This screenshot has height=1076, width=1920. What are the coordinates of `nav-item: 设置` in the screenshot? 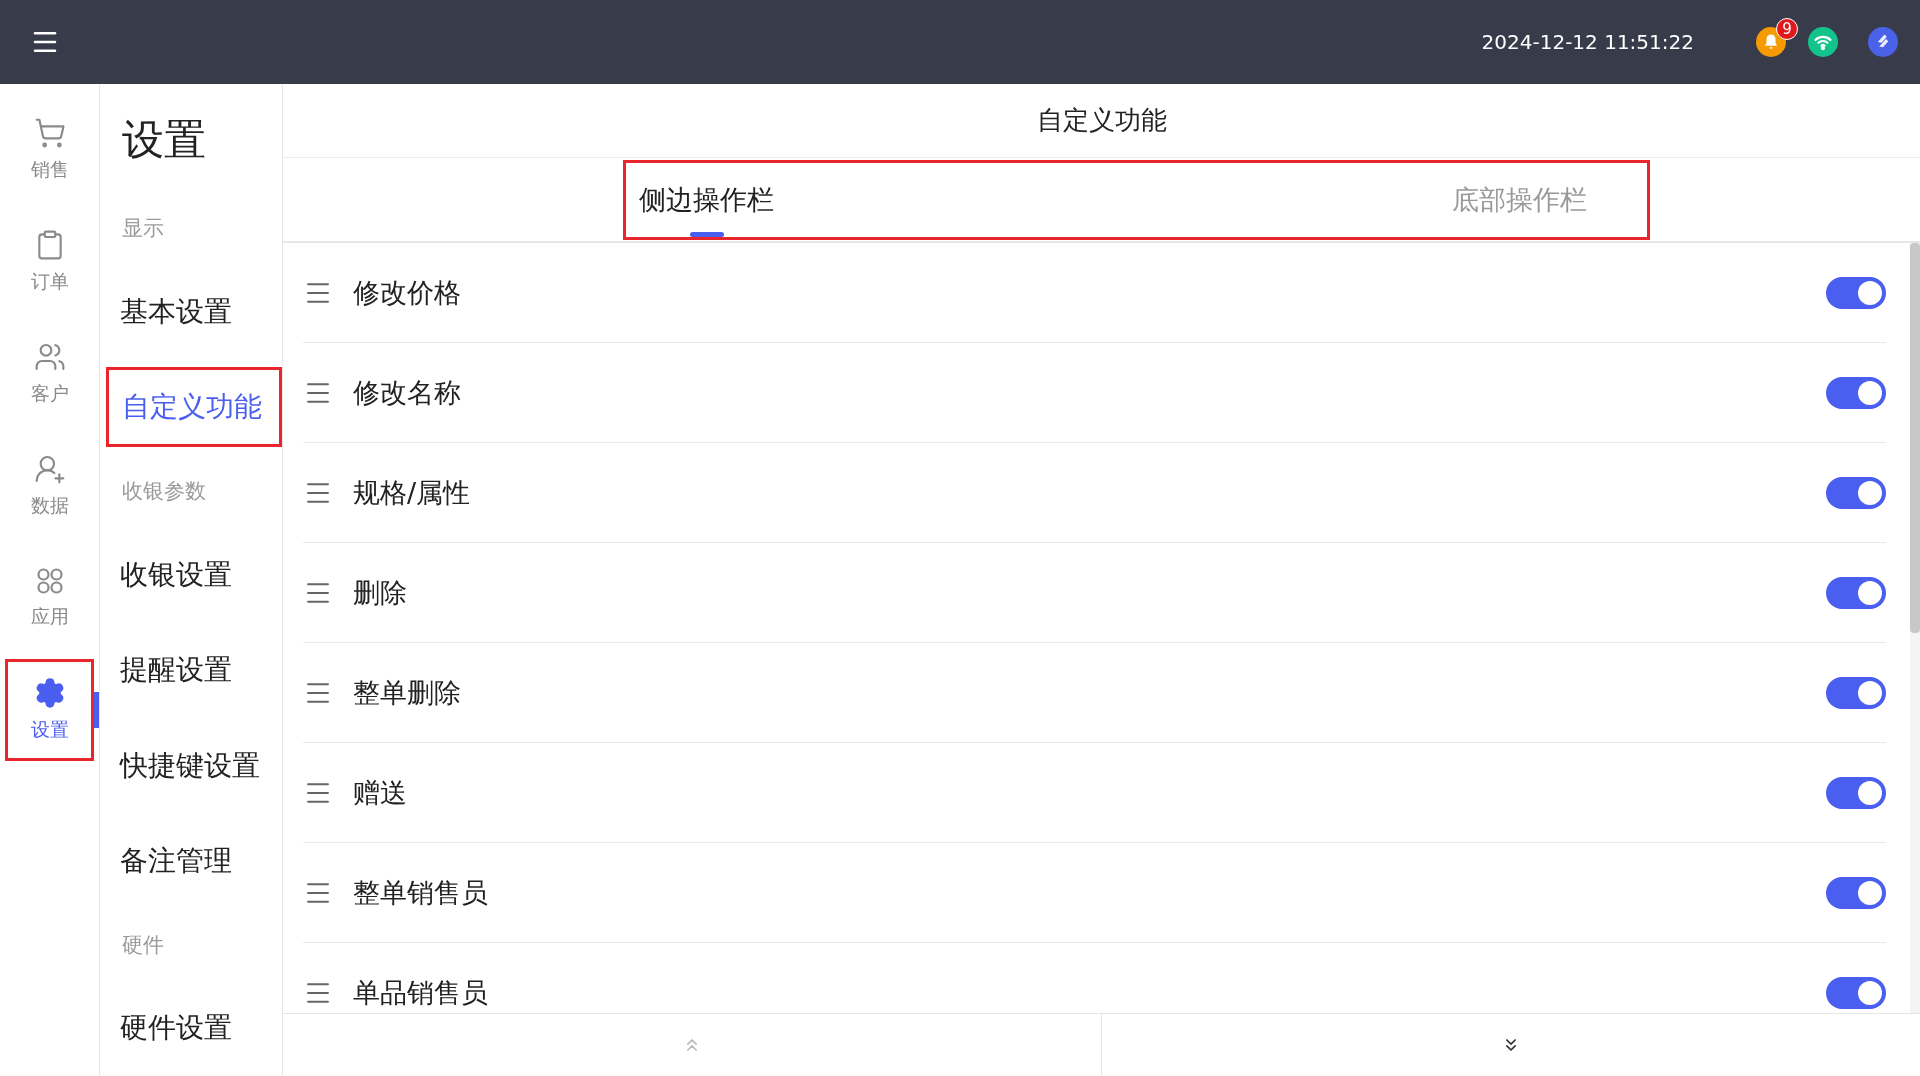 It's located at (49, 710).